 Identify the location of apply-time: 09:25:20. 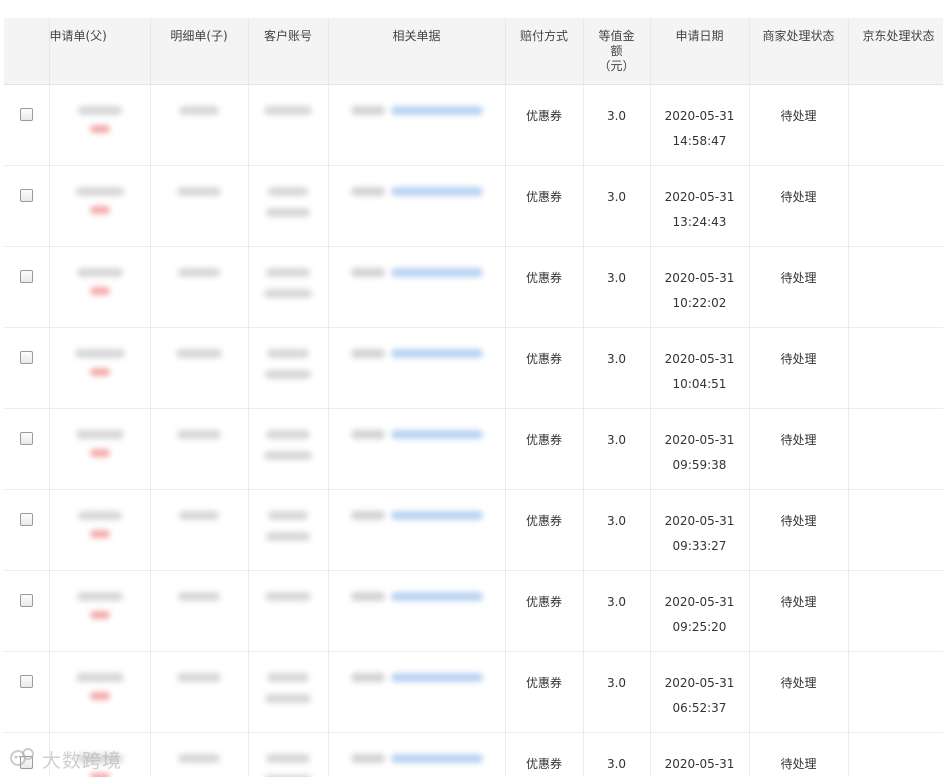
(699, 626).